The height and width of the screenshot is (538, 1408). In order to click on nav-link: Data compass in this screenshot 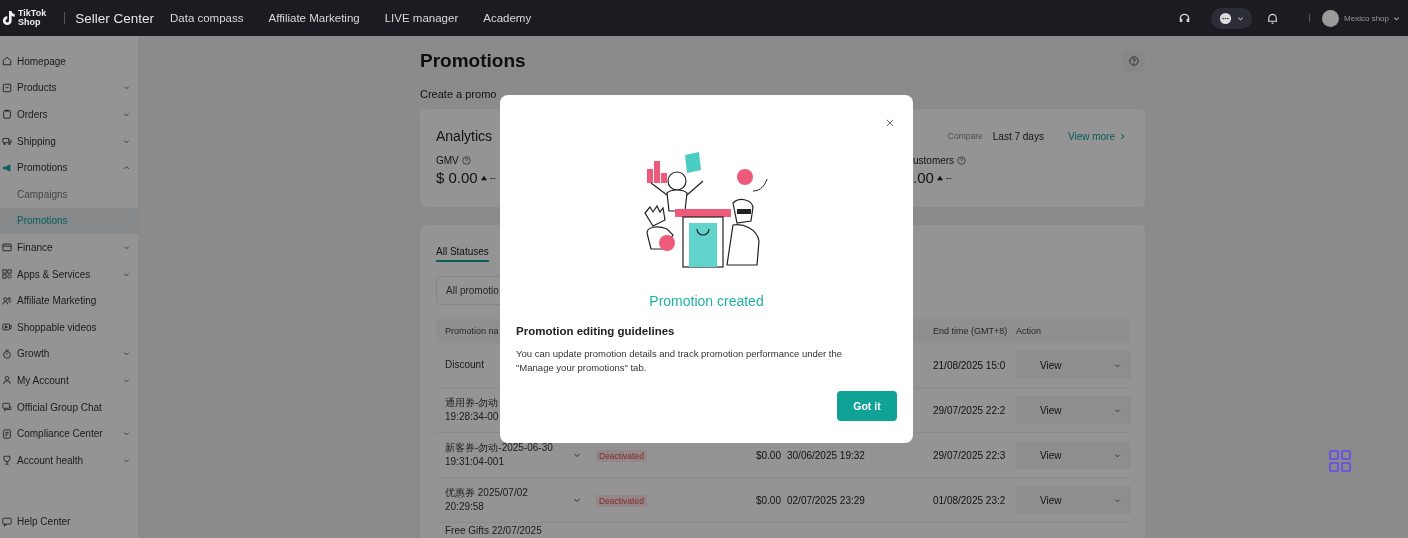, I will do `click(207, 18)`.